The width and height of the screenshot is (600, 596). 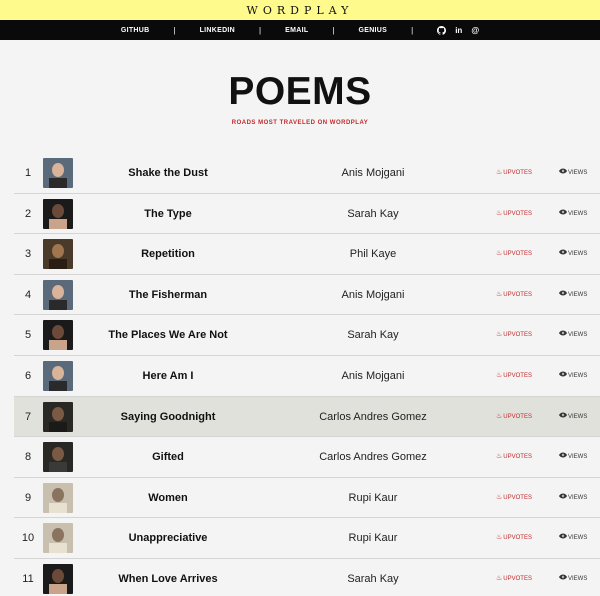 I want to click on poem-rank: 9, so click(x=28, y=497).